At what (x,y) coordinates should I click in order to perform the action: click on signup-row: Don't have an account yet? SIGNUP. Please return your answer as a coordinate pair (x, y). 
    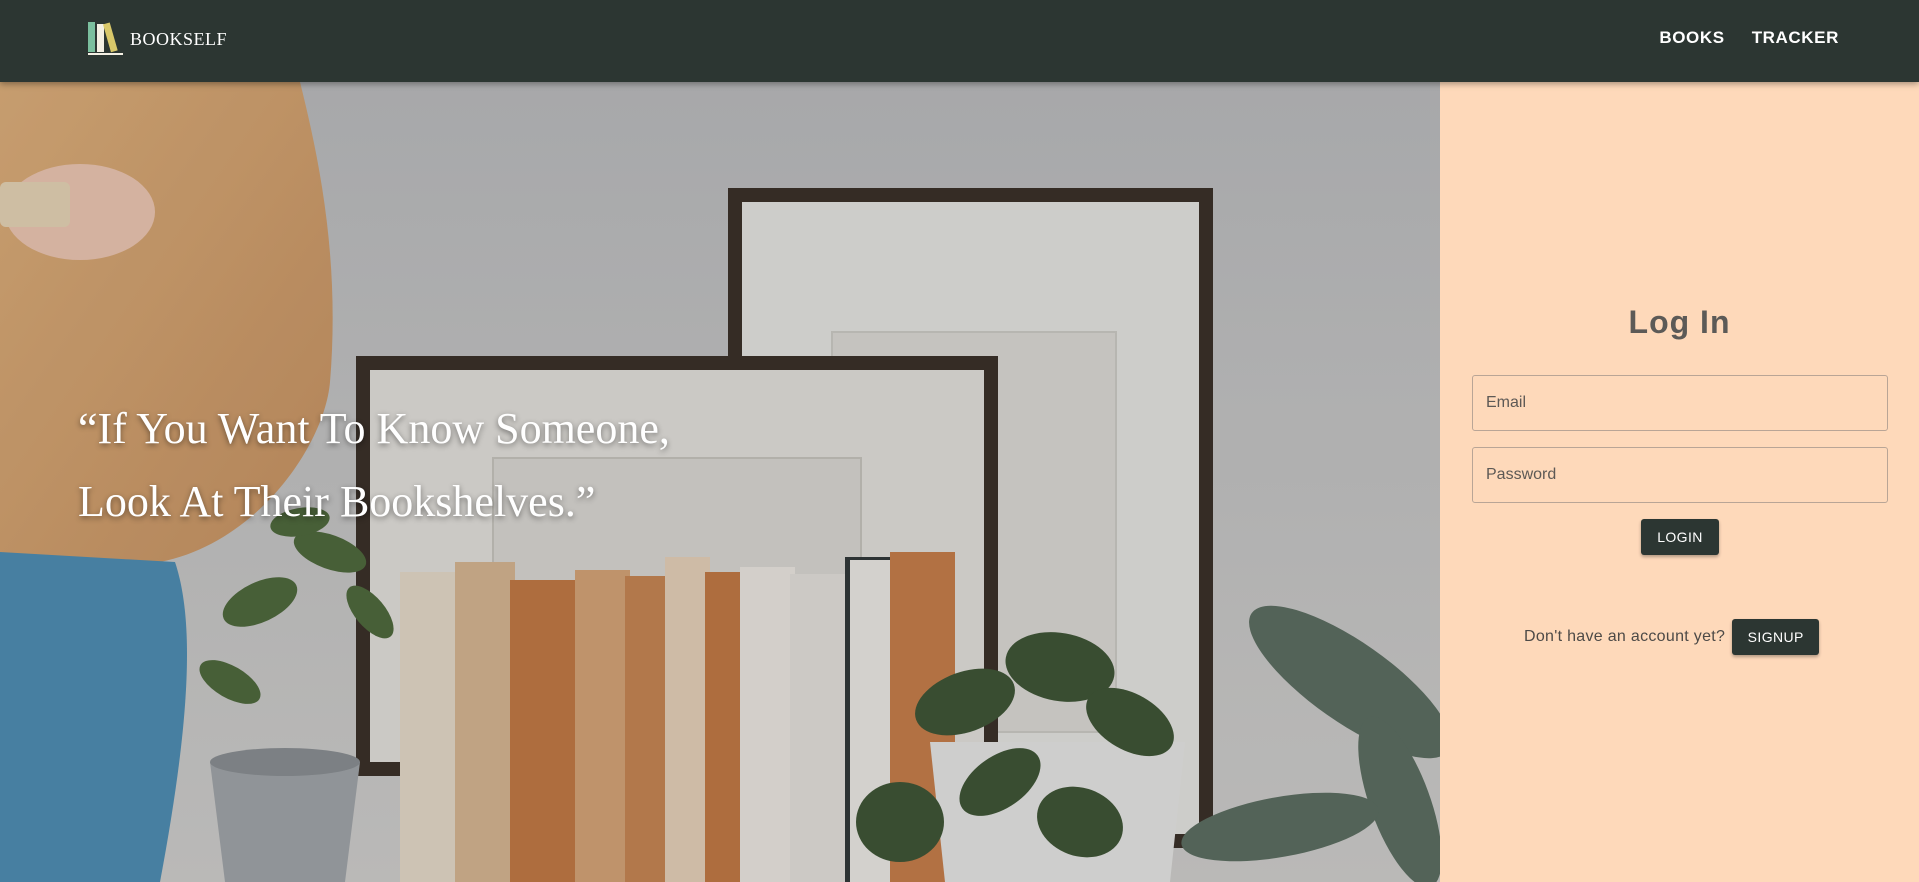
    Looking at the image, I should click on (1672, 637).